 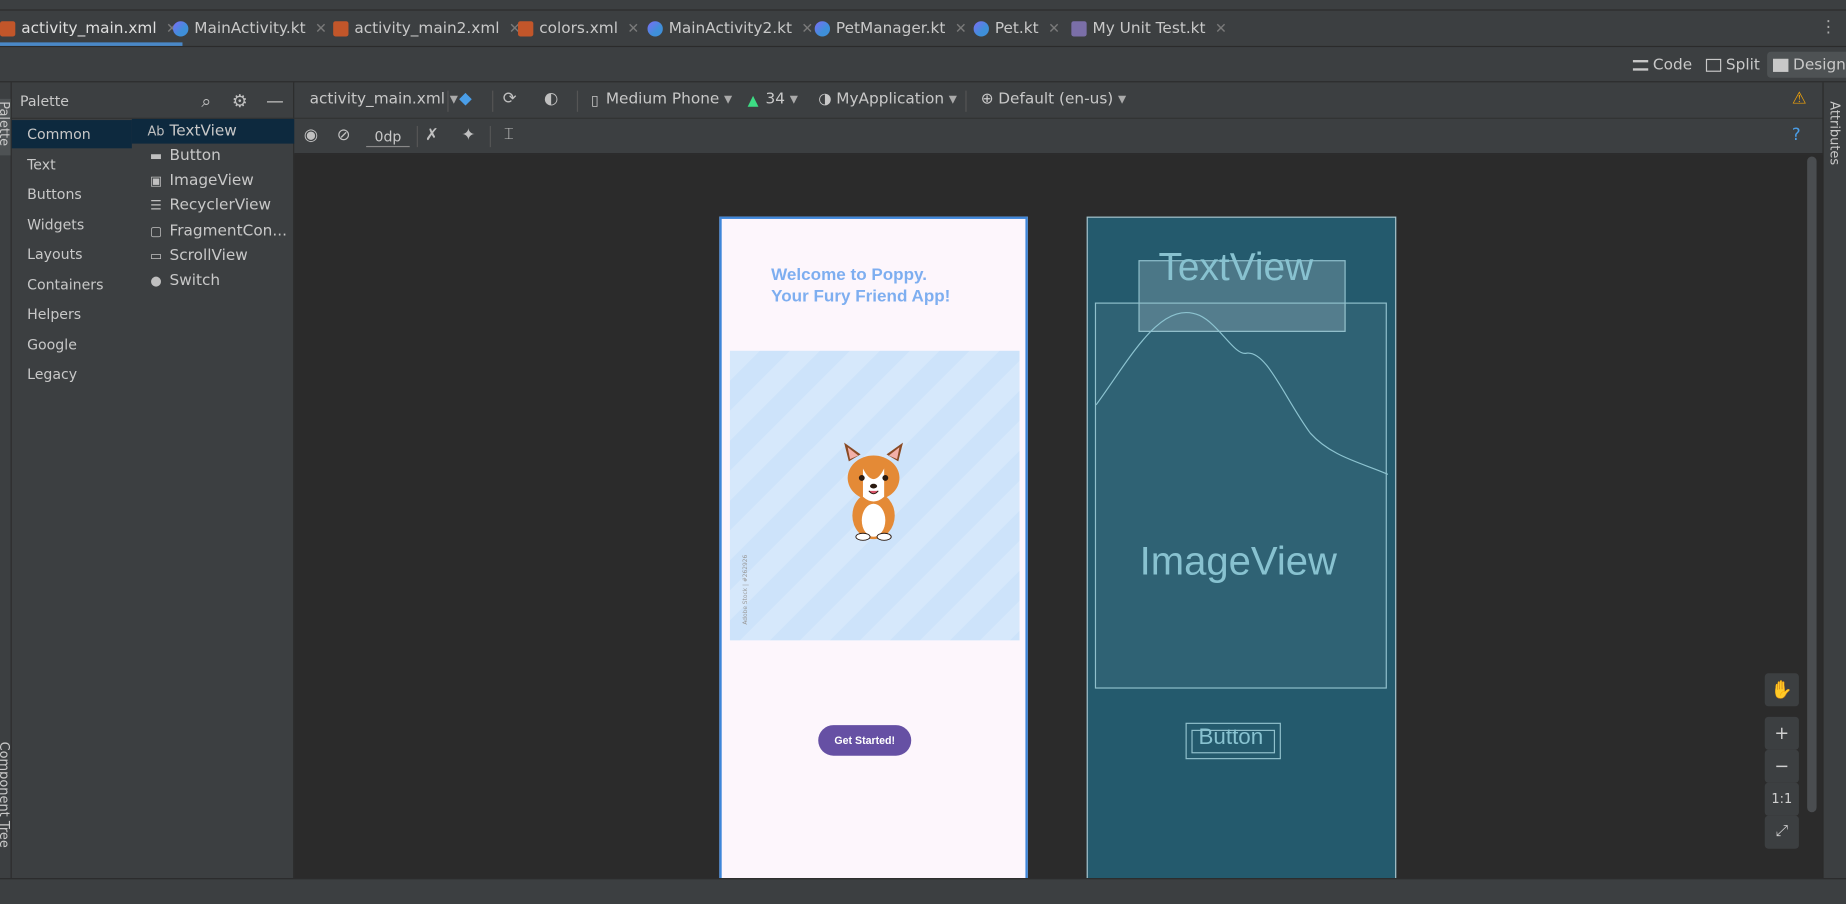 I want to click on tab-mainactivity-kt: MainActivity.kt ✕, so click(x=250, y=28).